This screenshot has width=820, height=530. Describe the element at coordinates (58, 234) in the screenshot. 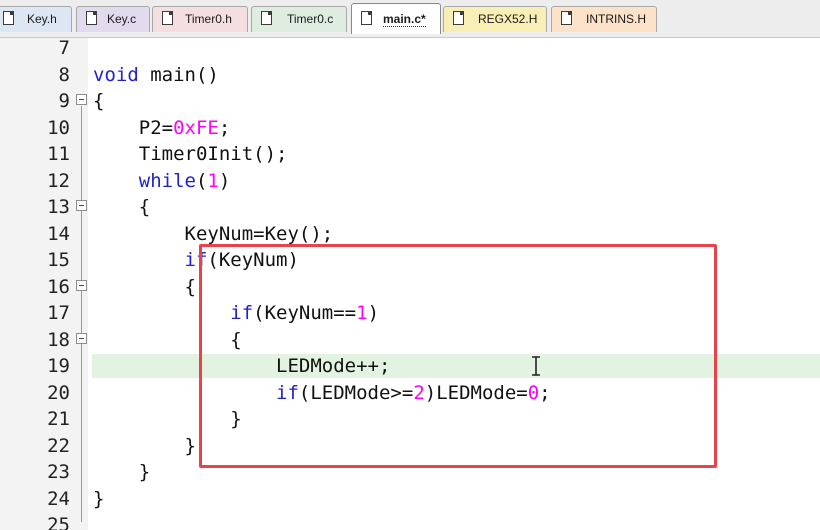

I see `line-number: 14` at that location.